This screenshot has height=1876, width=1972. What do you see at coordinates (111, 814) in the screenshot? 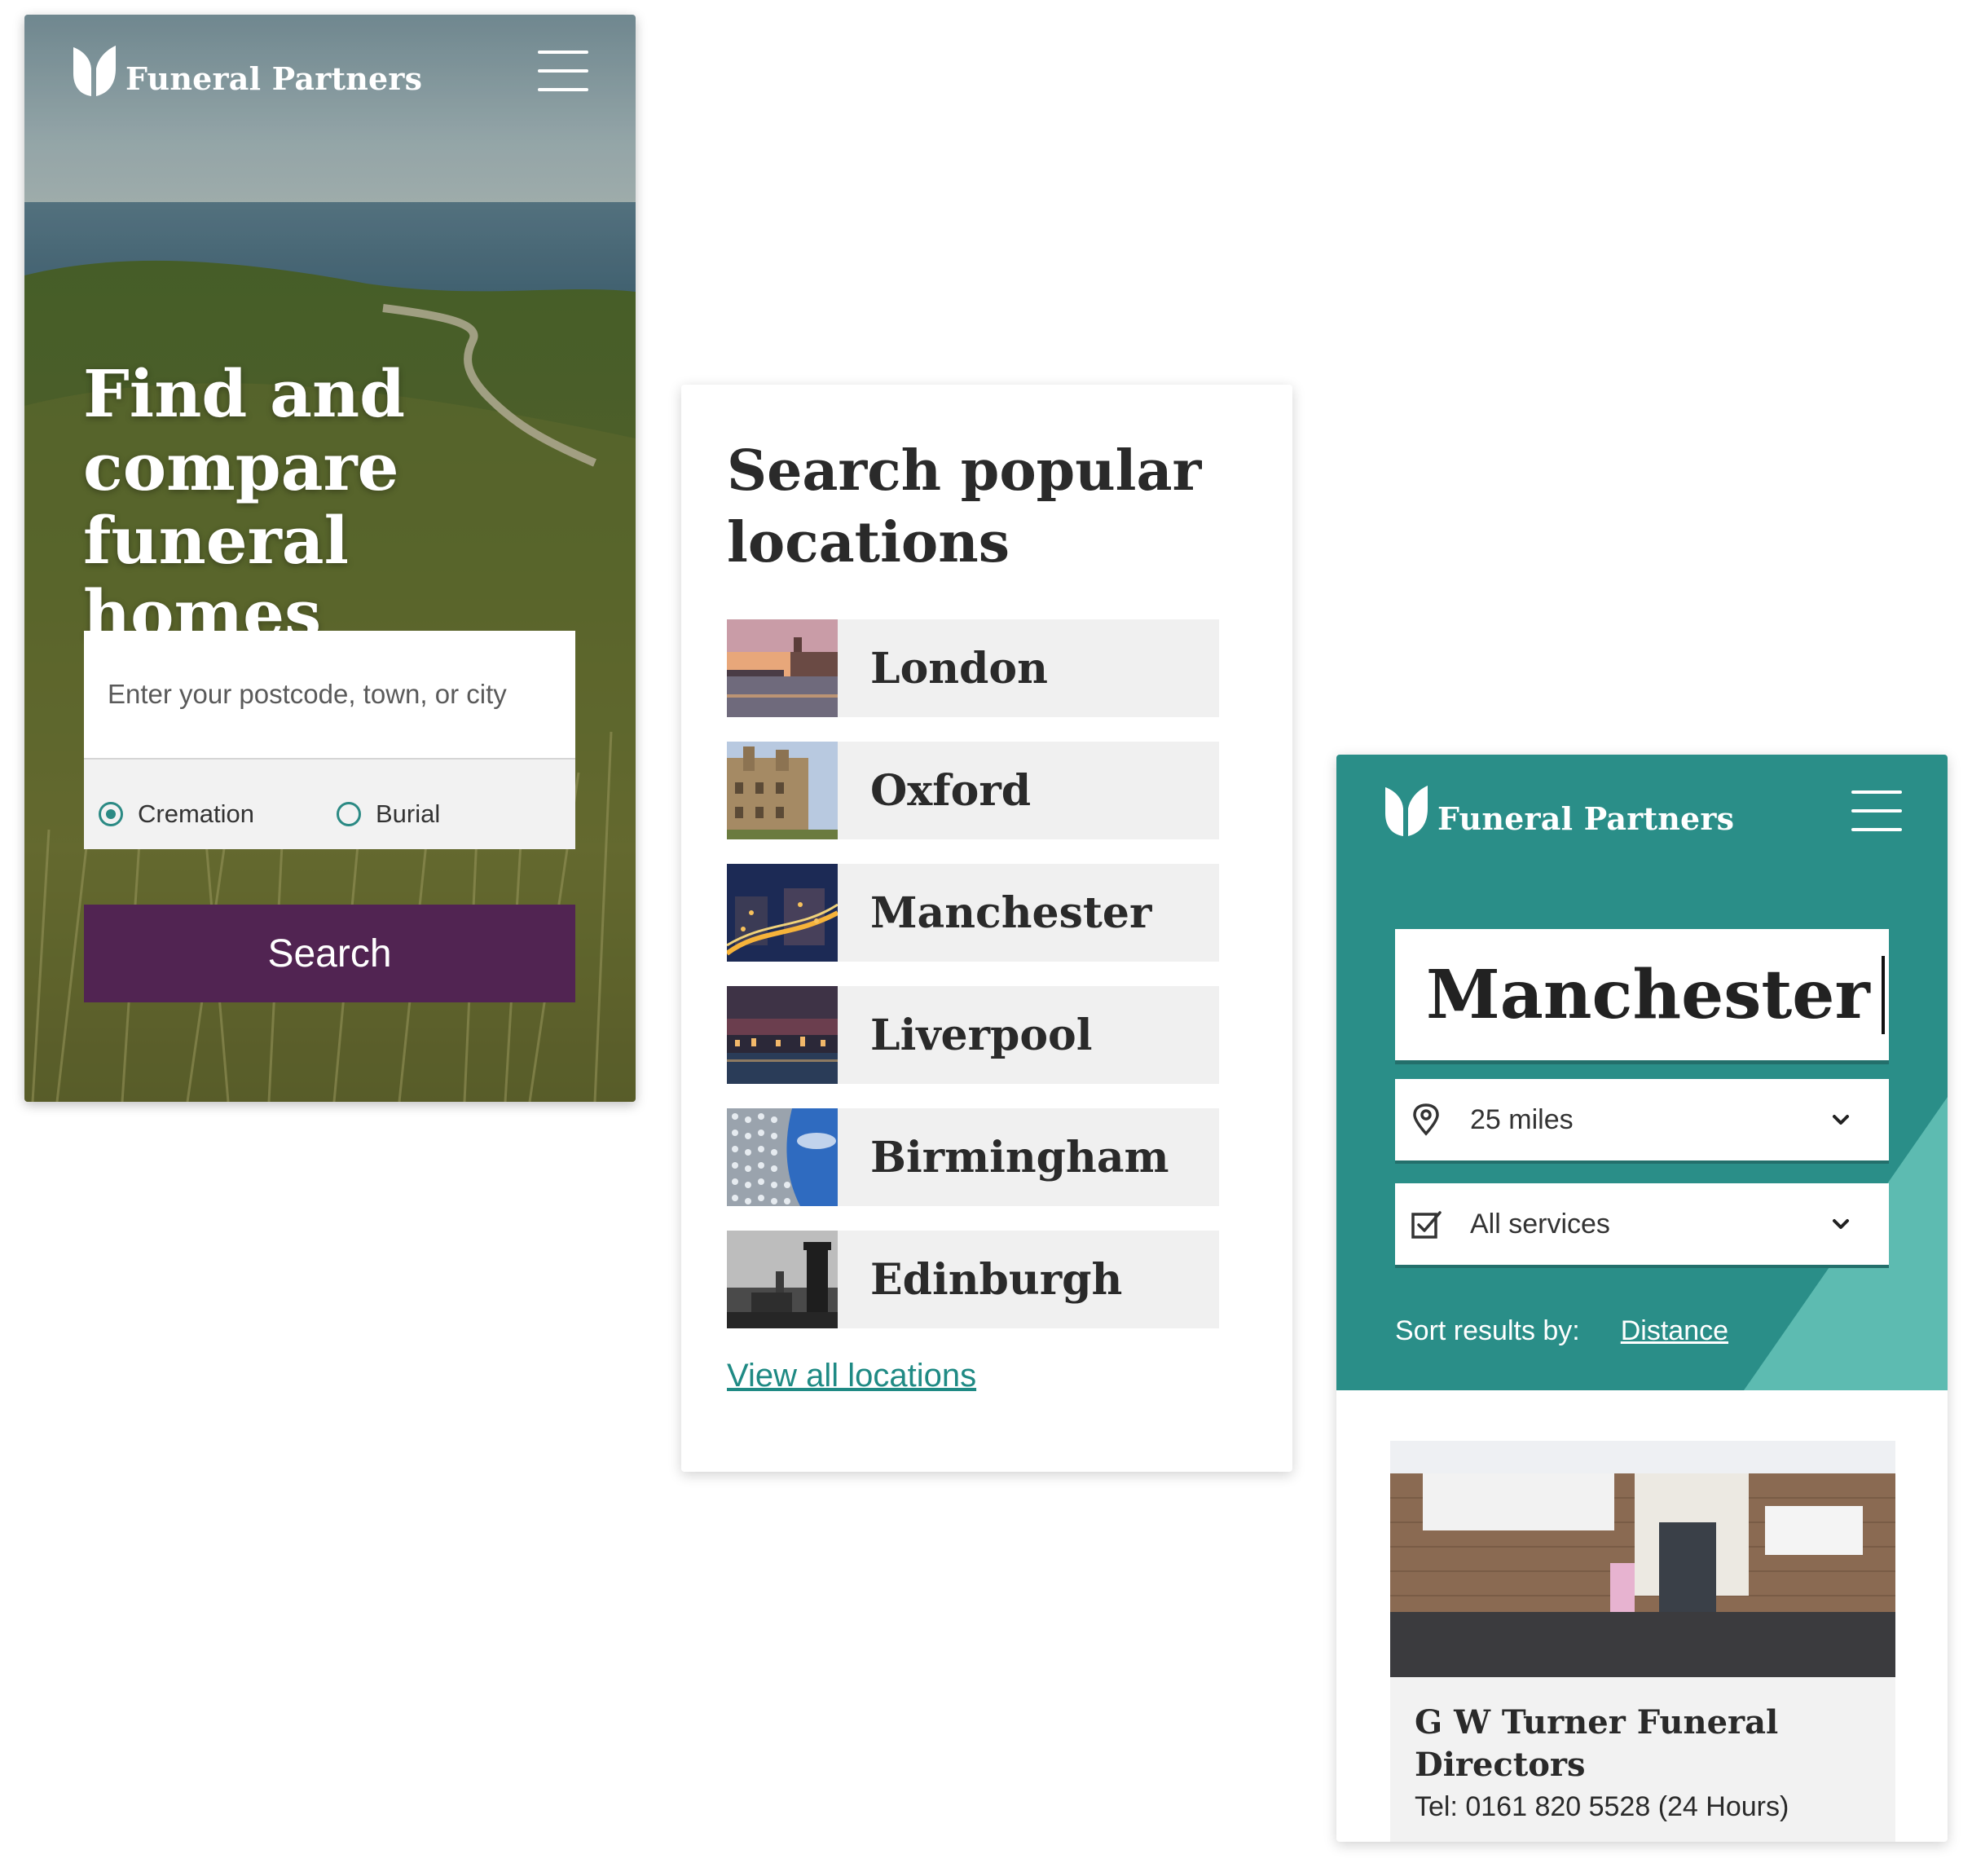
I see `radio-selected-icon` at bounding box center [111, 814].